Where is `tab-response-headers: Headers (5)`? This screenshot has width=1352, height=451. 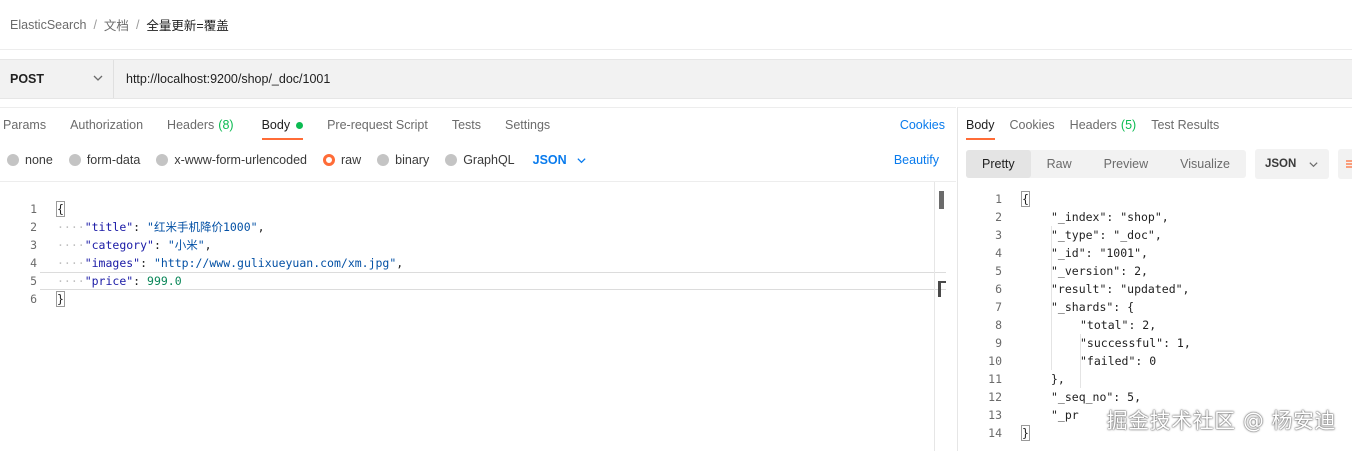
tab-response-headers: Headers (5) is located at coordinates (1103, 125).